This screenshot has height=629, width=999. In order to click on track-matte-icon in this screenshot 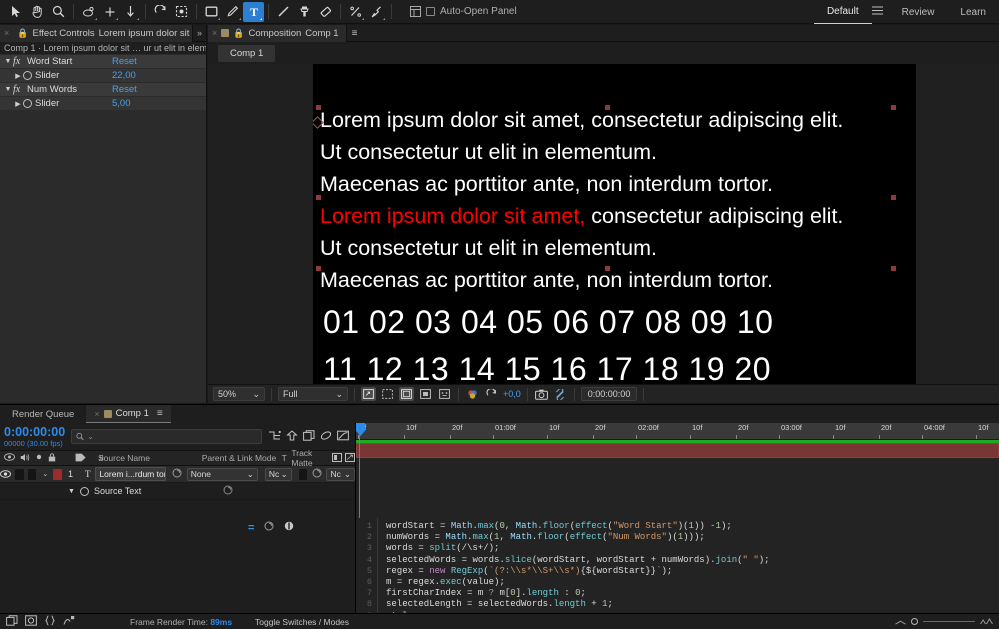, I will do `click(317, 474)`.